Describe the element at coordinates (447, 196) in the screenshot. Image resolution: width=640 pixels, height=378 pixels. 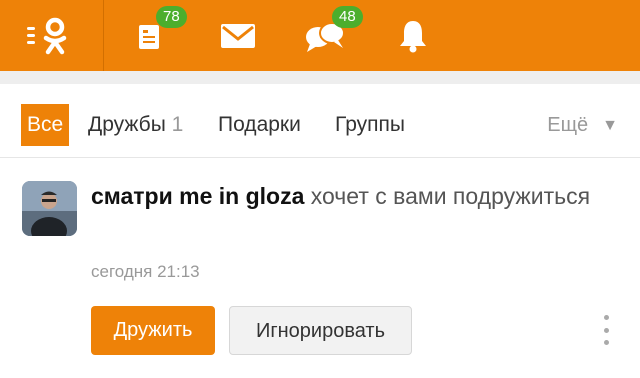
I see `request-message: хочет с вами подружиться` at that location.